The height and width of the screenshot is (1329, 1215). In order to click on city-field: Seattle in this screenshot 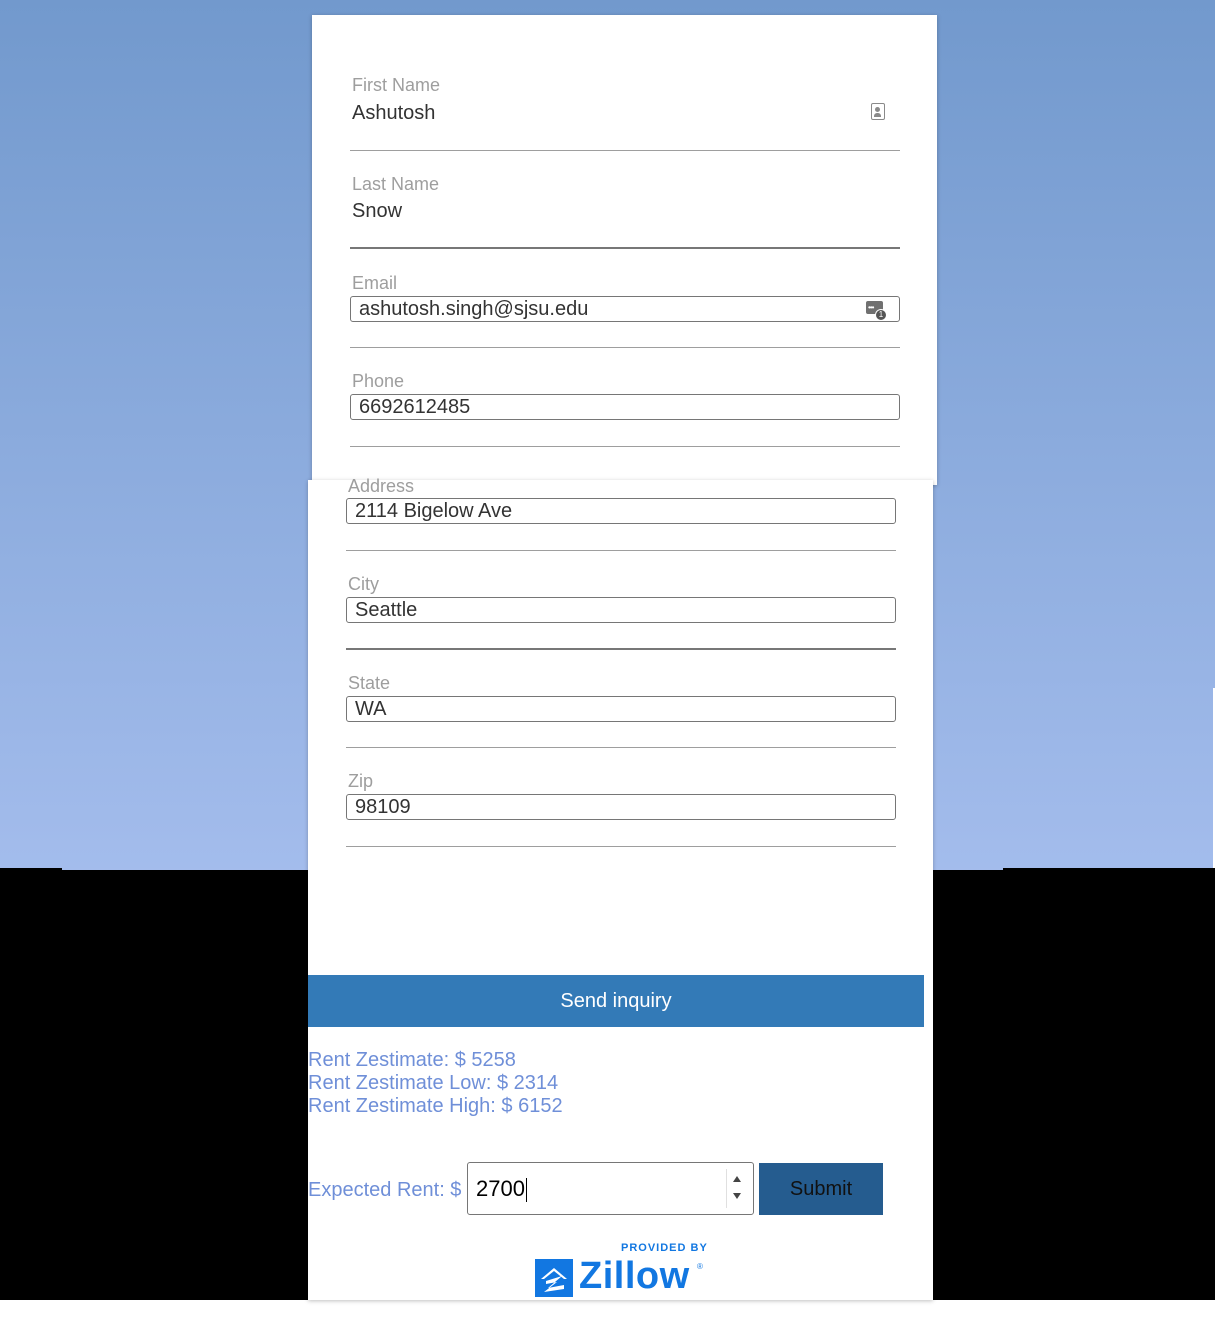, I will do `click(621, 610)`.